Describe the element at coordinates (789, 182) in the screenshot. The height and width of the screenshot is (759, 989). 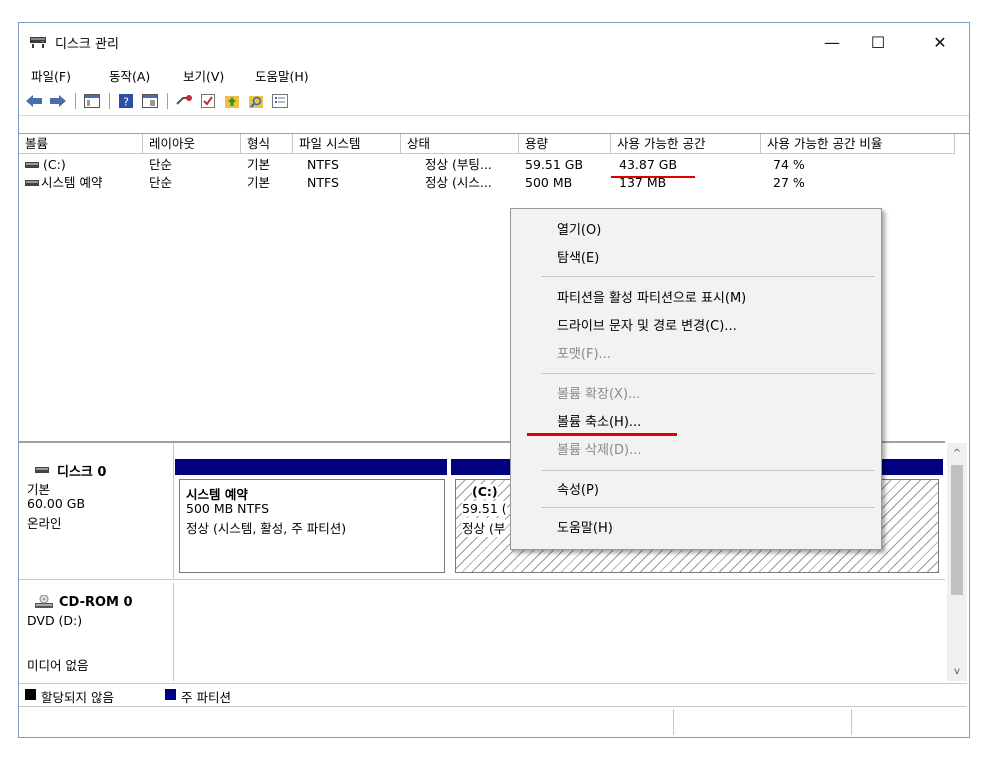
I see `cell-free-percent: 27 %` at that location.